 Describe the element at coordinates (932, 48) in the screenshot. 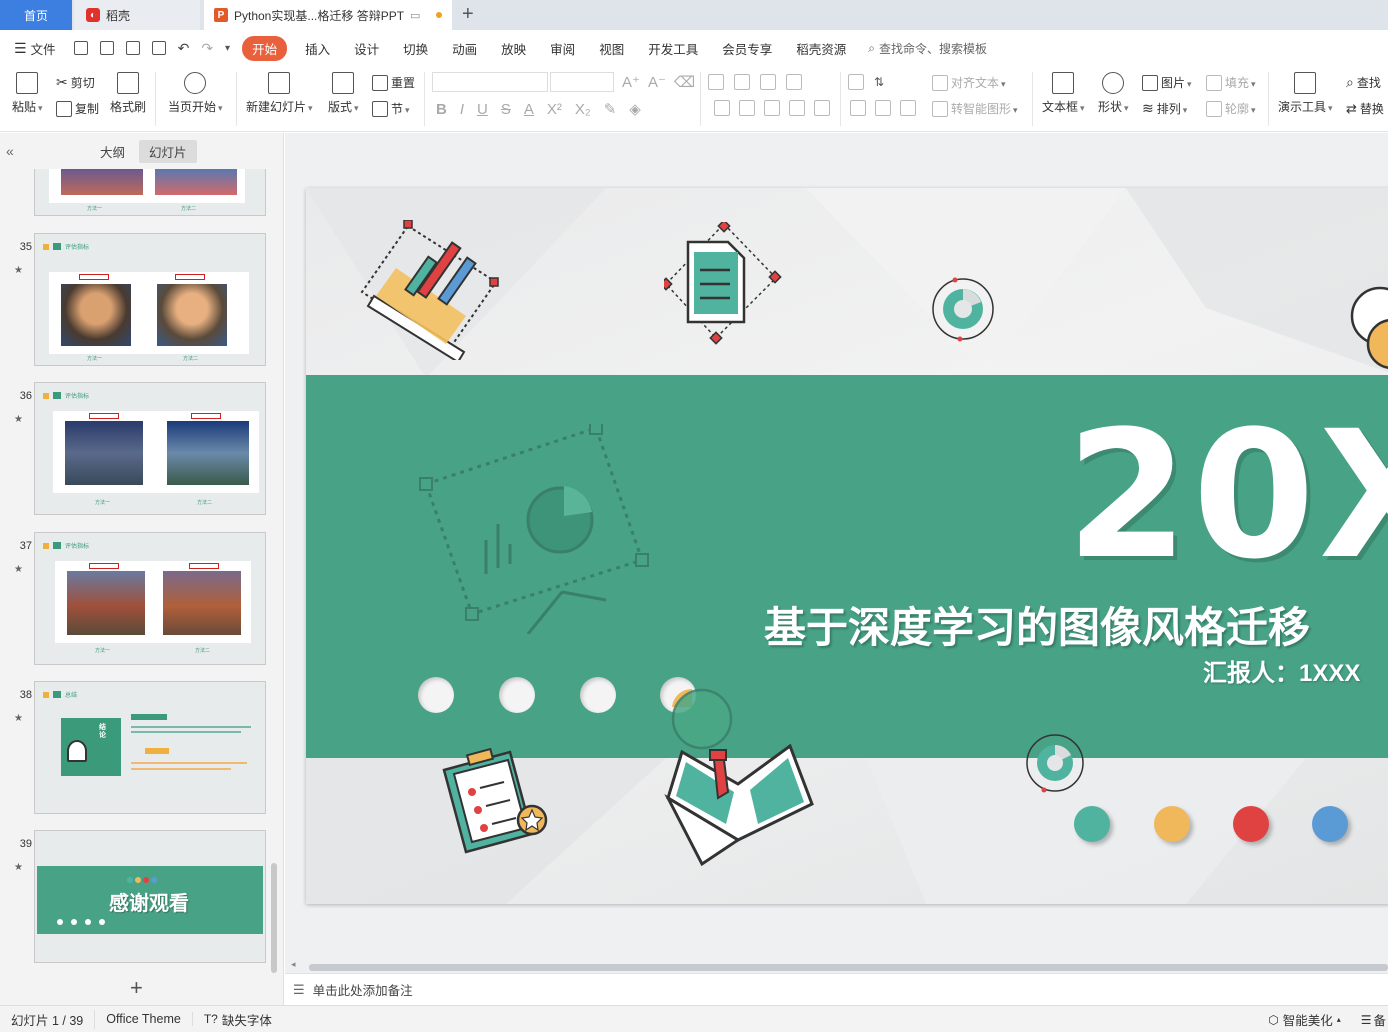

I see `command-search-label: 查找命令、搜索模板` at that location.